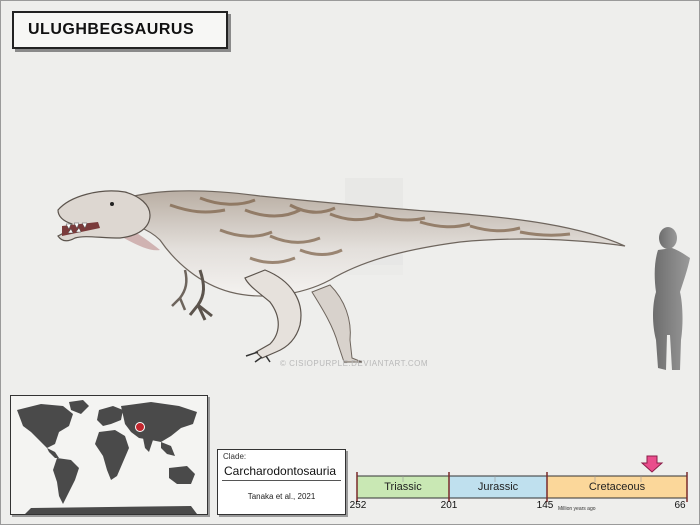 This screenshot has height=525, width=700. What do you see at coordinates (280, 471) in the screenshot?
I see `clade-name: Carcharodontosauria` at bounding box center [280, 471].